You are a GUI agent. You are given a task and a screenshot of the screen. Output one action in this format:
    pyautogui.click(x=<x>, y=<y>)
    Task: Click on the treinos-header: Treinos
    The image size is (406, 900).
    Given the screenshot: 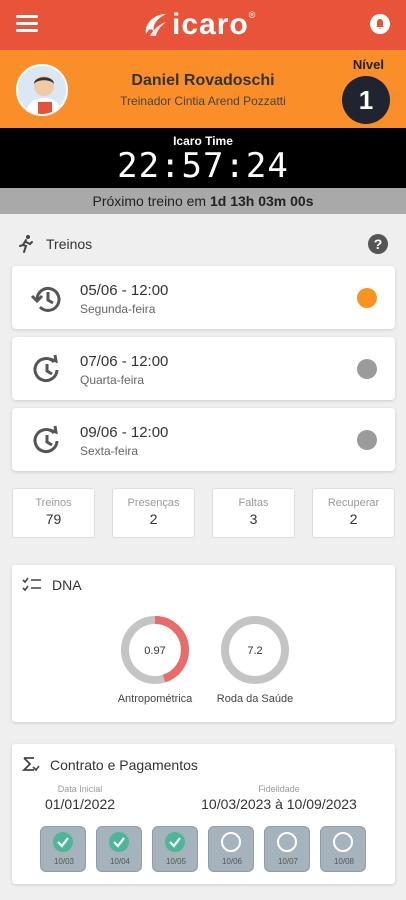 What is the action you would take?
    pyautogui.click(x=54, y=244)
    